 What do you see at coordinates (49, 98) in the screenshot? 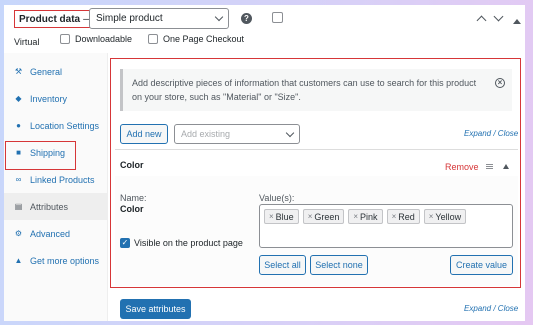
I see `tab-inventory-label: Inventory` at bounding box center [49, 98].